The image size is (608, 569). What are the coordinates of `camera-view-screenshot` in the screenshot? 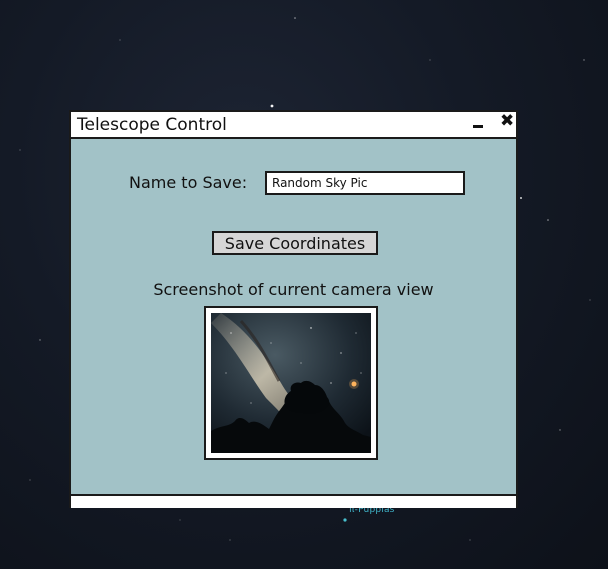 It's located at (291, 383).